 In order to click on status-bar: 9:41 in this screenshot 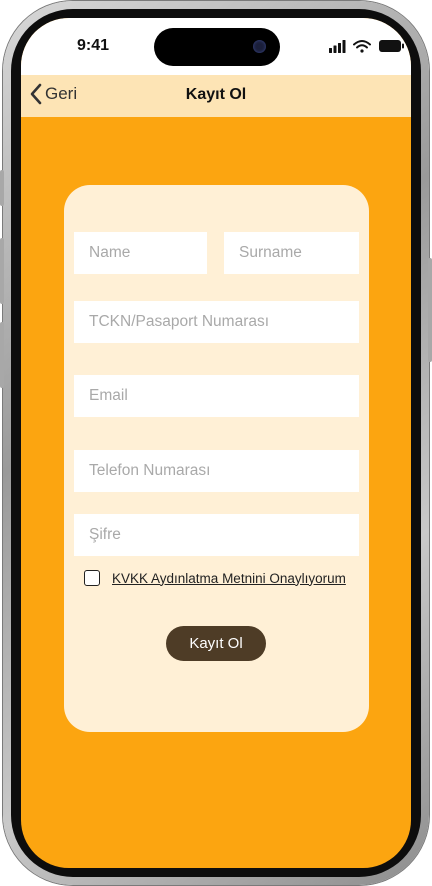, I will do `click(216, 46)`.